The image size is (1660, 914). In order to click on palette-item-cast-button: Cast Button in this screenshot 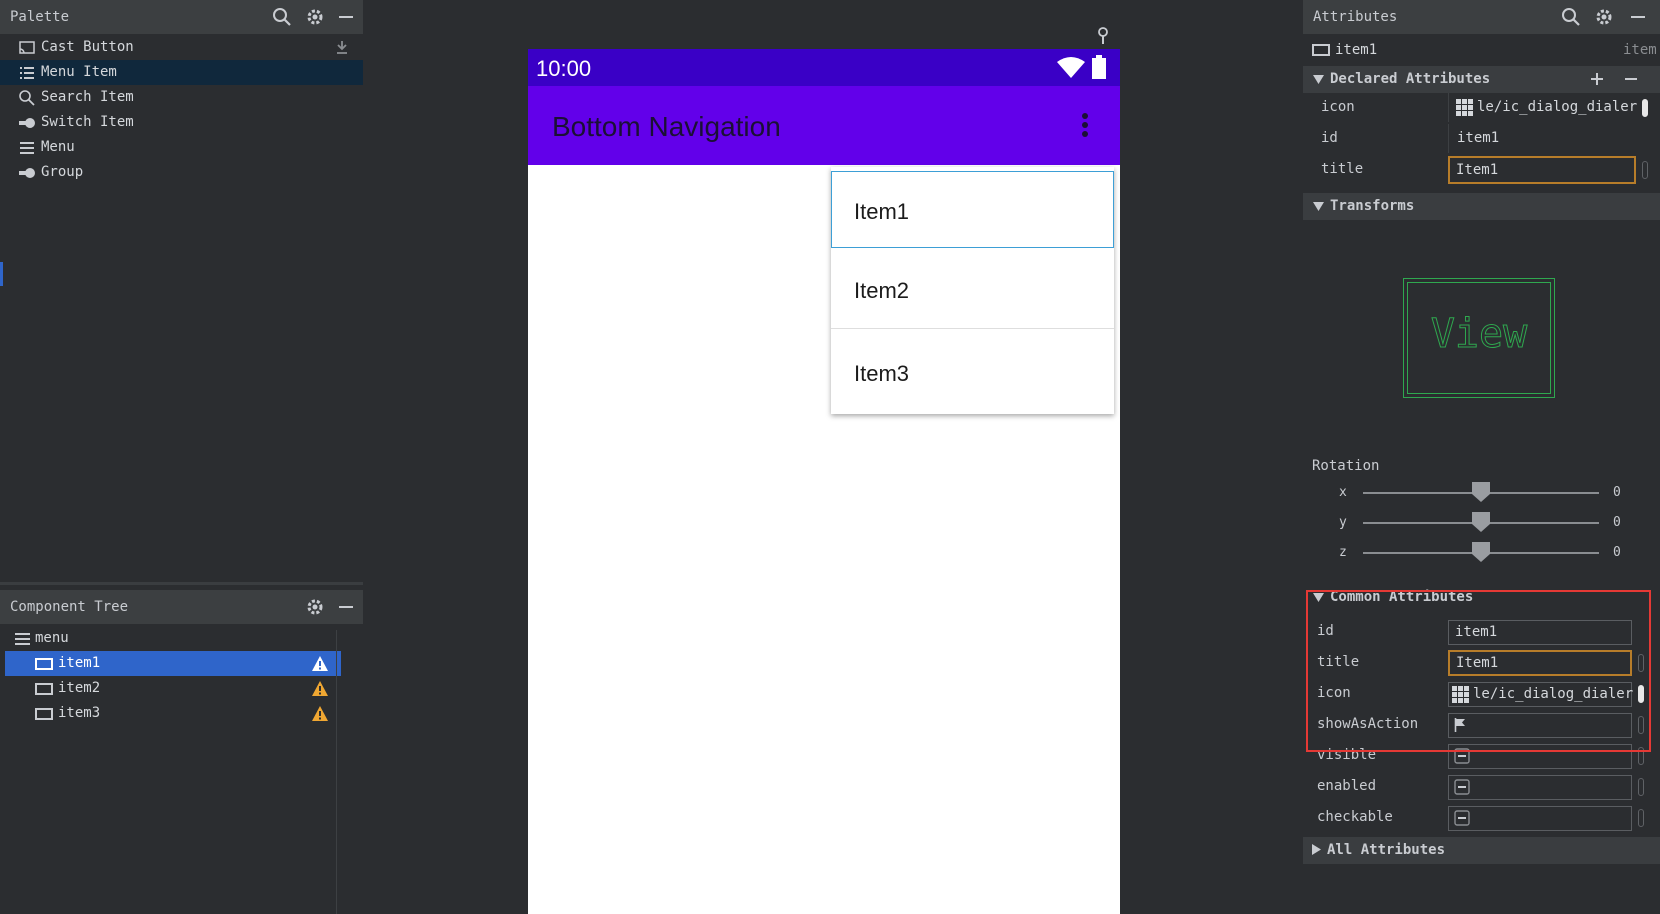, I will do `click(181, 47)`.